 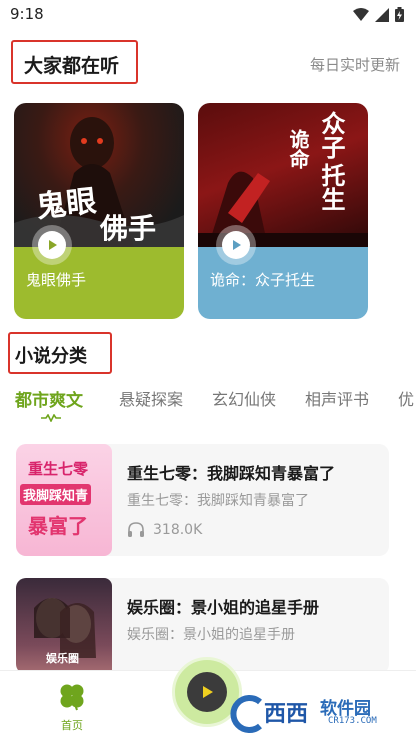 I want to click on cover-title-text-1: 鬼眼, so click(x=66, y=204).